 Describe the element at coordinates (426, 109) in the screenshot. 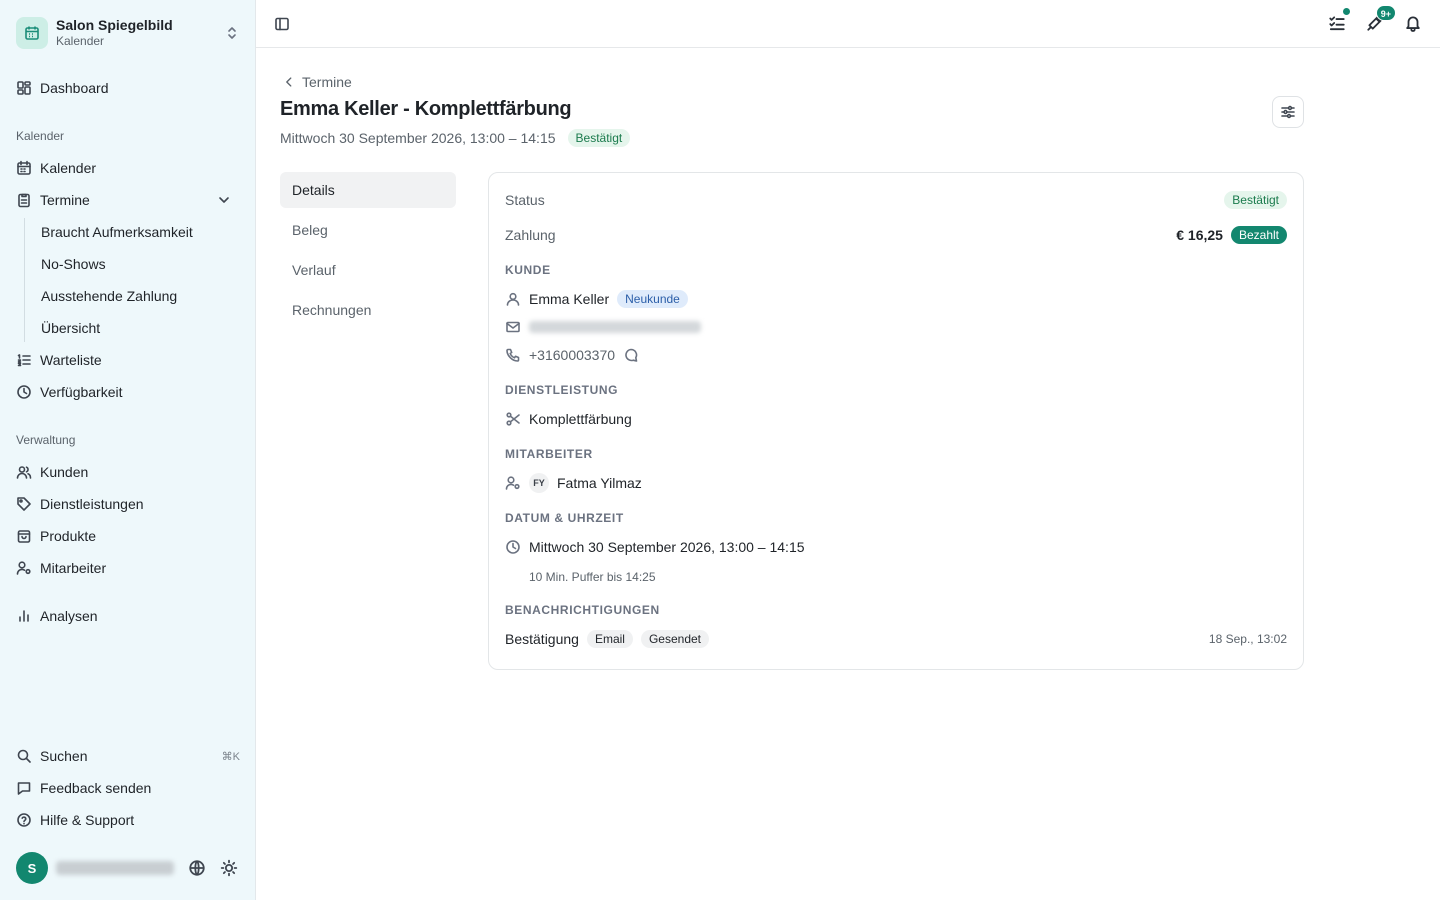

I see `page-title: Emma Keller - Komplettfärbung` at that location.